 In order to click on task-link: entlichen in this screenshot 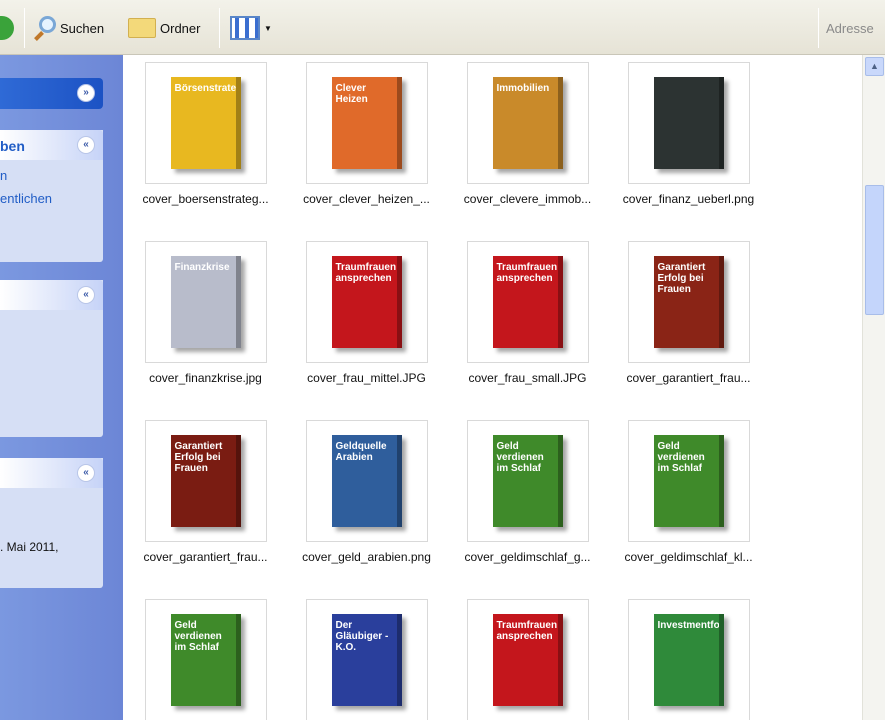, I will do `click(51, 198)`.